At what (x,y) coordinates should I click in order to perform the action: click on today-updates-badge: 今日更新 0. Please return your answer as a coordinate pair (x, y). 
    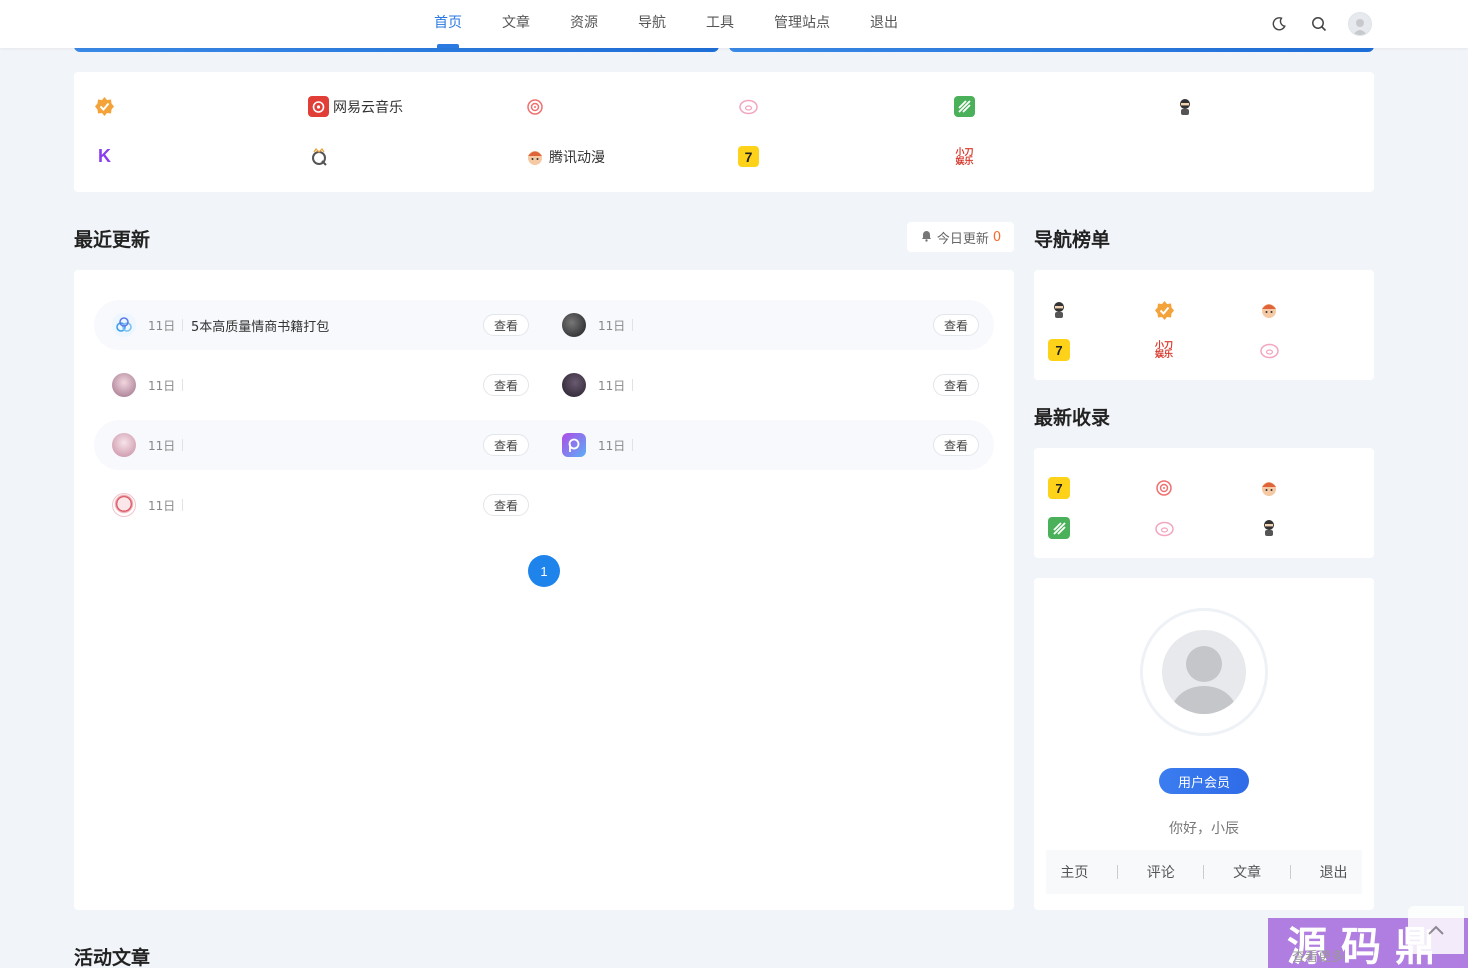
    Looking at the image, I should click on (960, 237).